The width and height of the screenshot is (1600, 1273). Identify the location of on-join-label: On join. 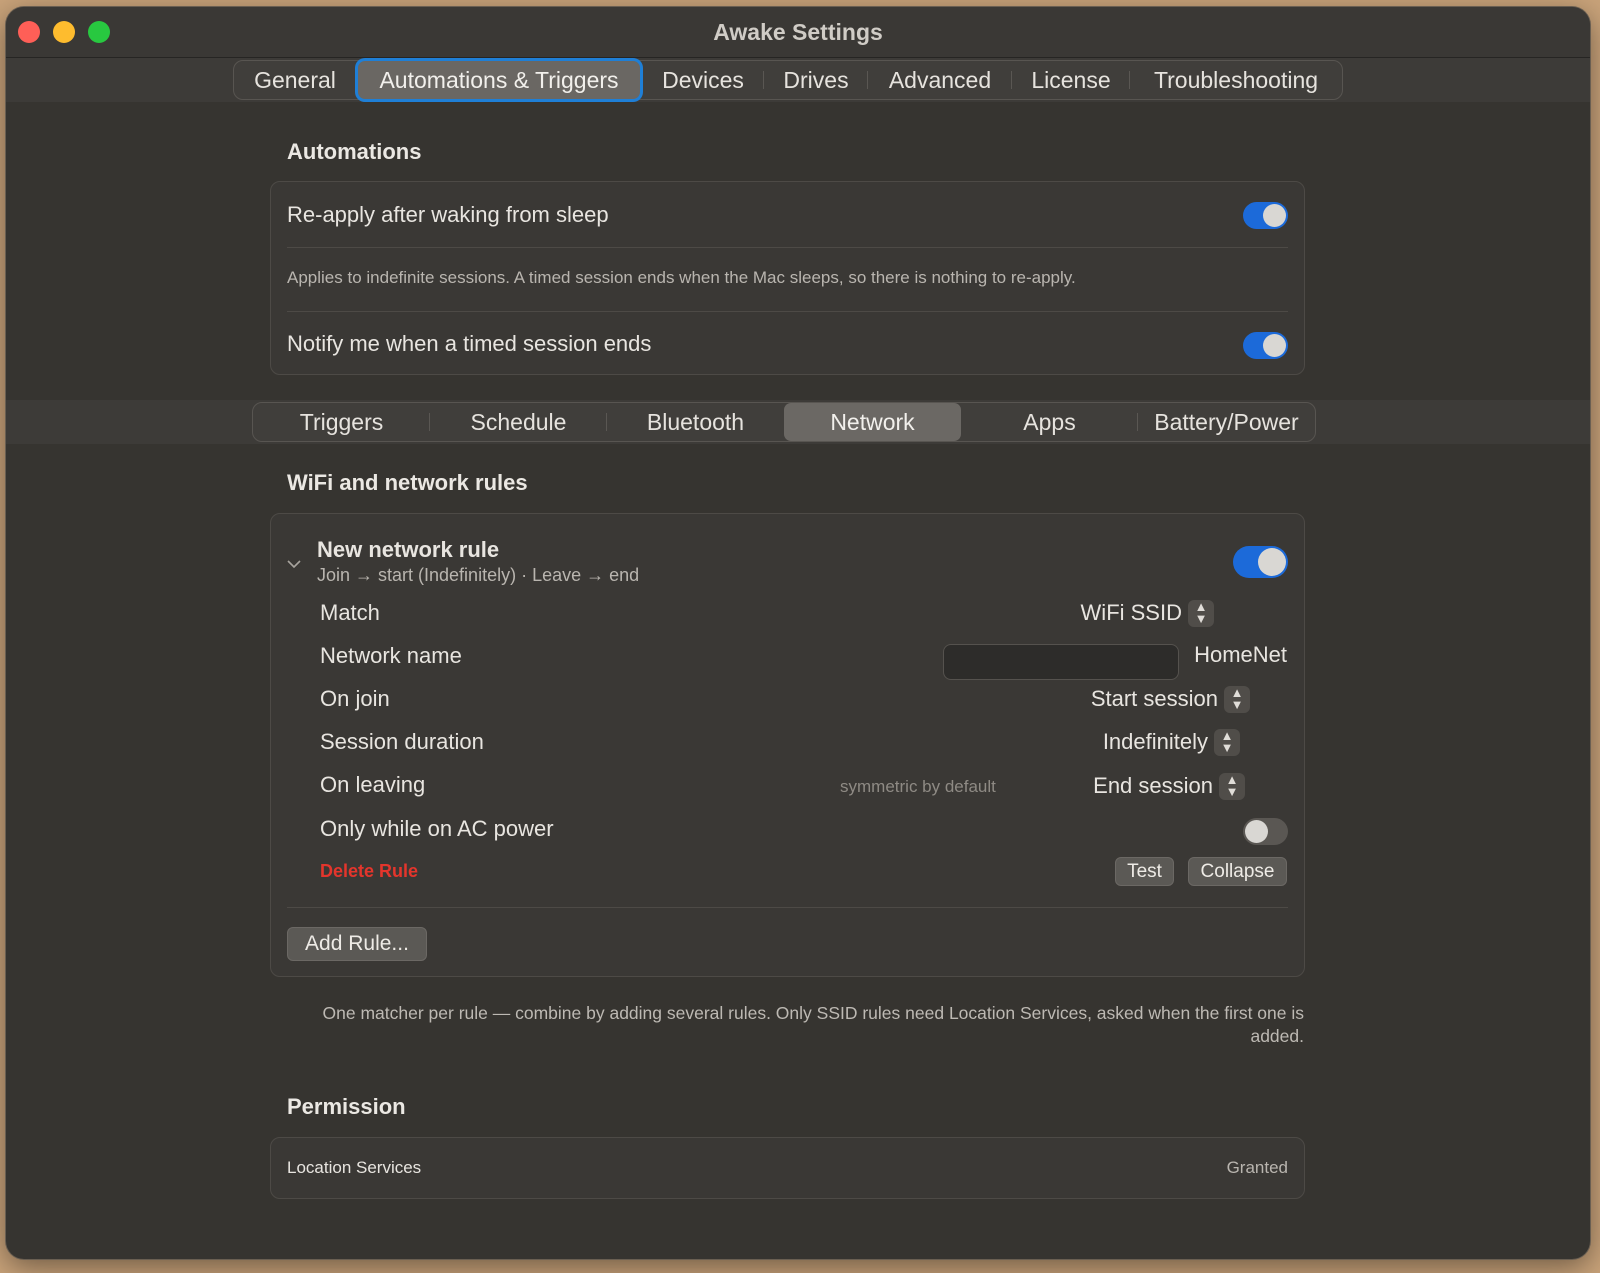
(355, 698).